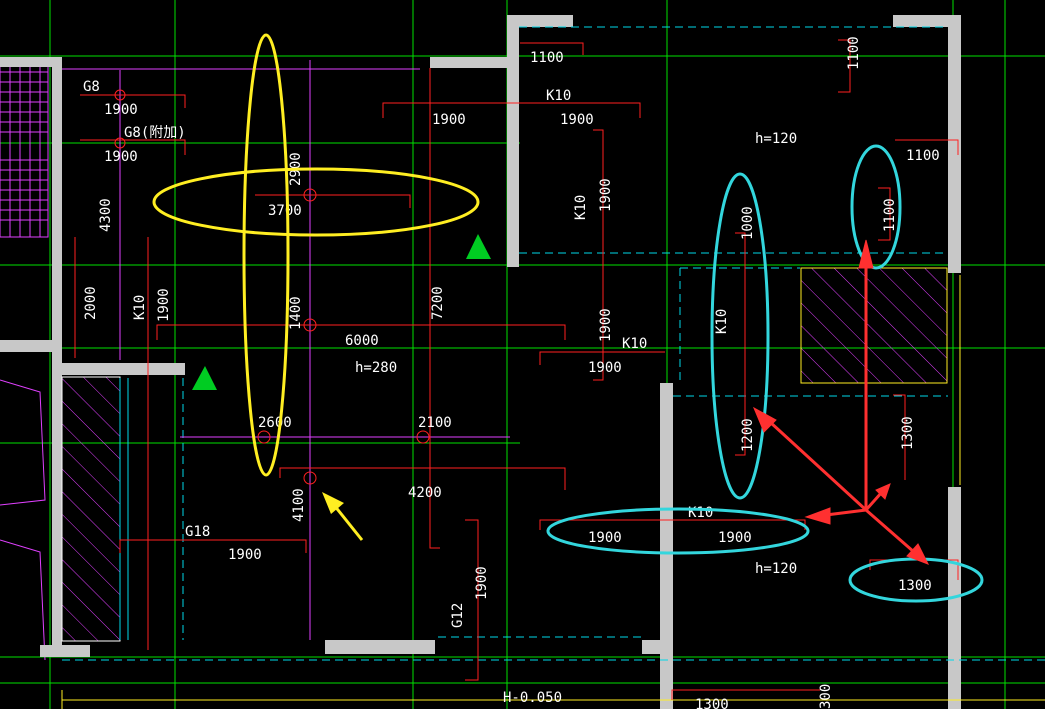  What do you see at coordinates (435, 423) in the screenshot?
I see `label-2100: 2100` at bounding box center [435, 423].